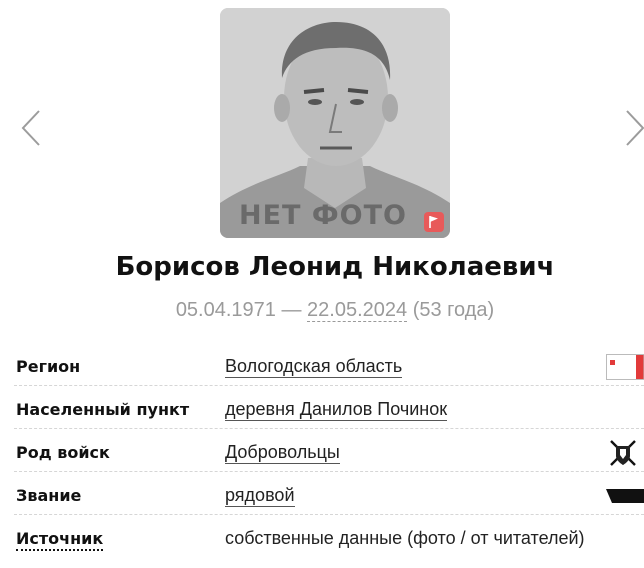 This screenshot has width=644, height=568. Describe the element at coordinates (357, 310) in the screenshot. I see `death-date: 22.05.2024` at that location.